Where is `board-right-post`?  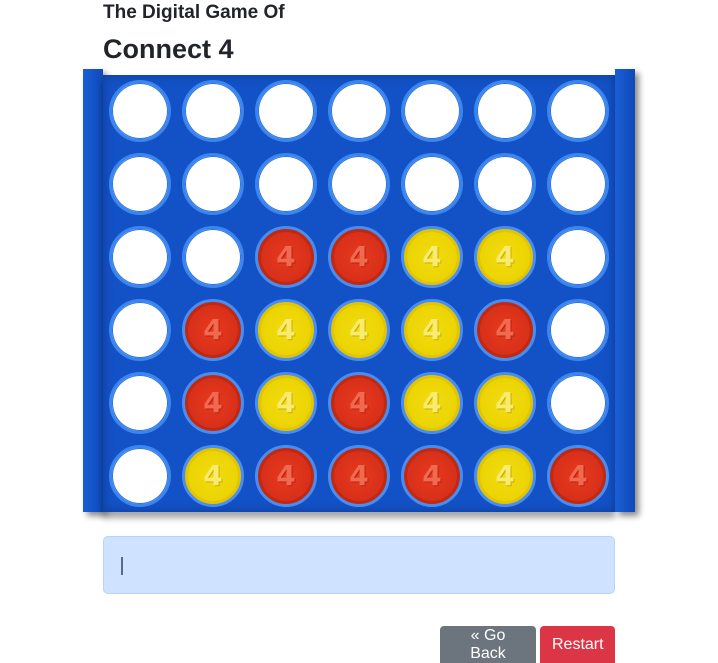
board-right-post is located at coordinates (625, 290).